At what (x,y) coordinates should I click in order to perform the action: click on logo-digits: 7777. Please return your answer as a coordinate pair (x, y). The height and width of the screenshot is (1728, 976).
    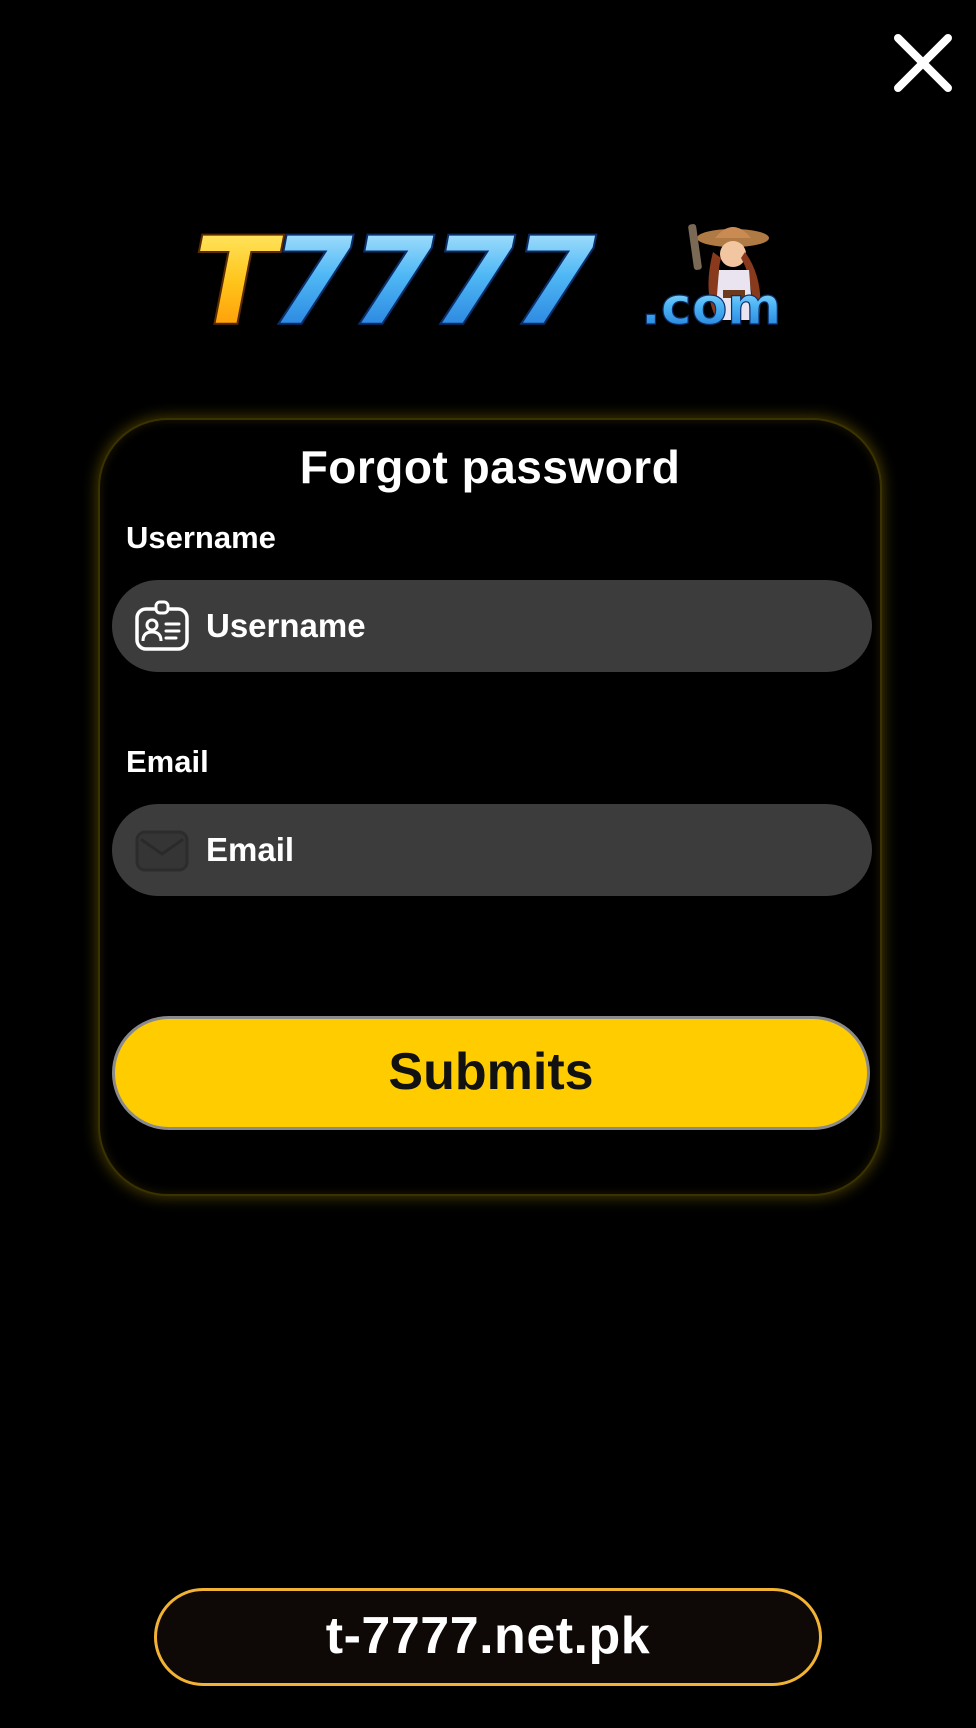
    Looking at the image, I should click on (433, 286).